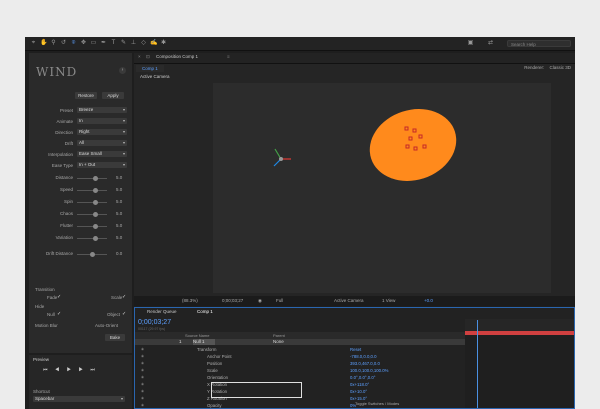 The height and width of the screenshot is (409, 600). I want to click on puppet-tool-icon: ✱, so click(163, 43).